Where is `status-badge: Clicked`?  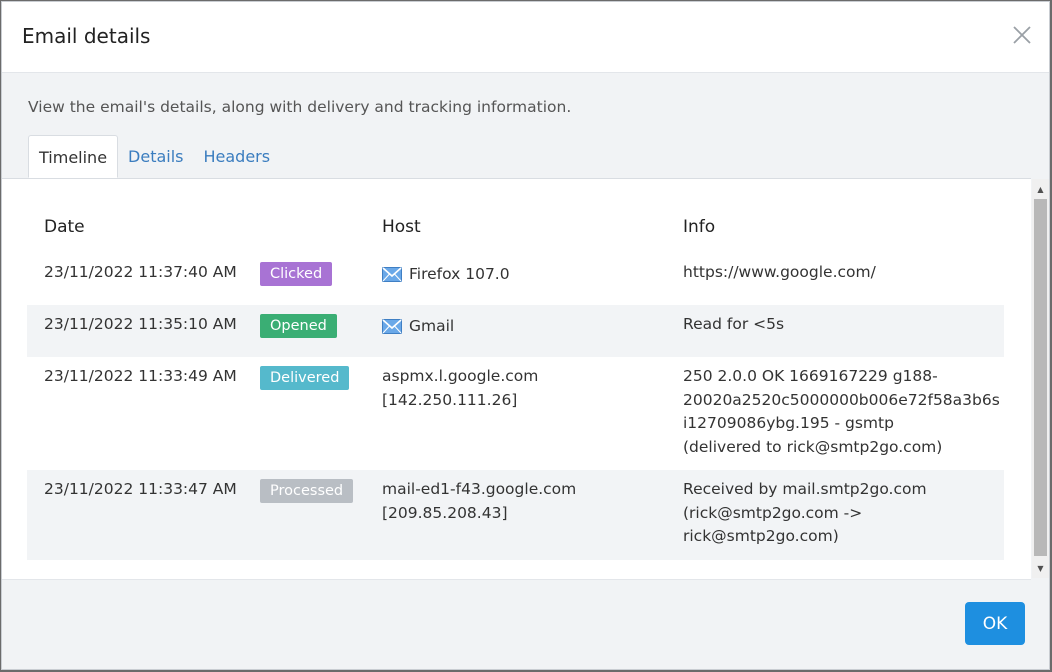
status-badge: Clicked is located at coordinates (296, 274).